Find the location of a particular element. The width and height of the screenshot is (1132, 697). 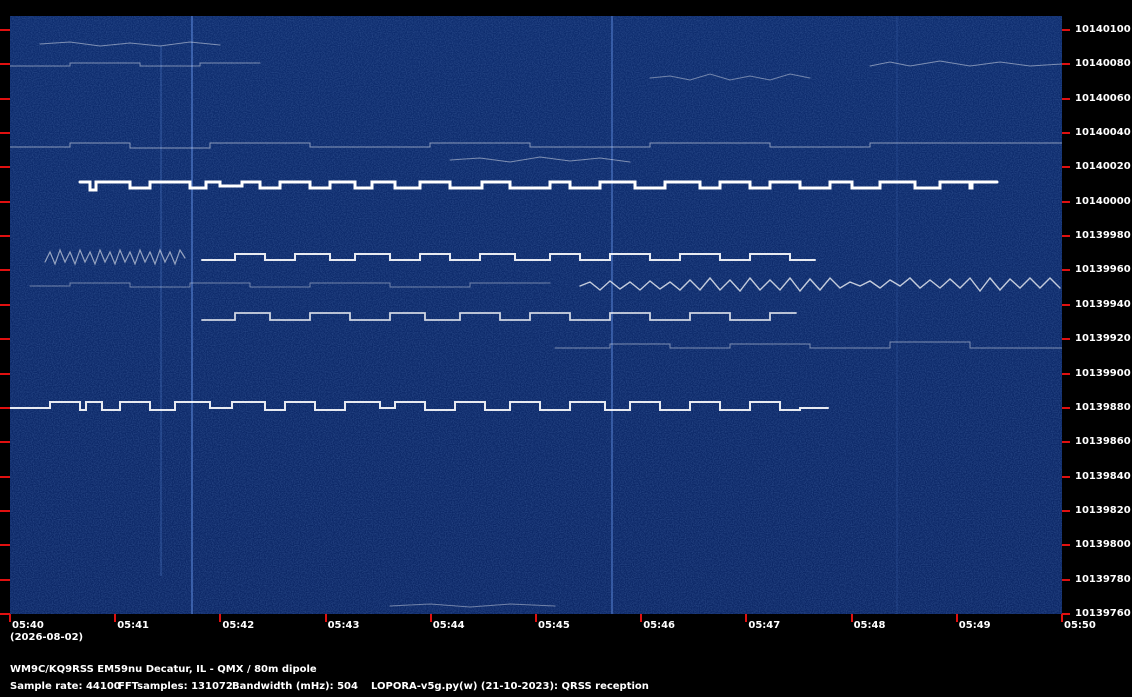

frequency-label: 10140000 is located at coordinates (1103, 201).